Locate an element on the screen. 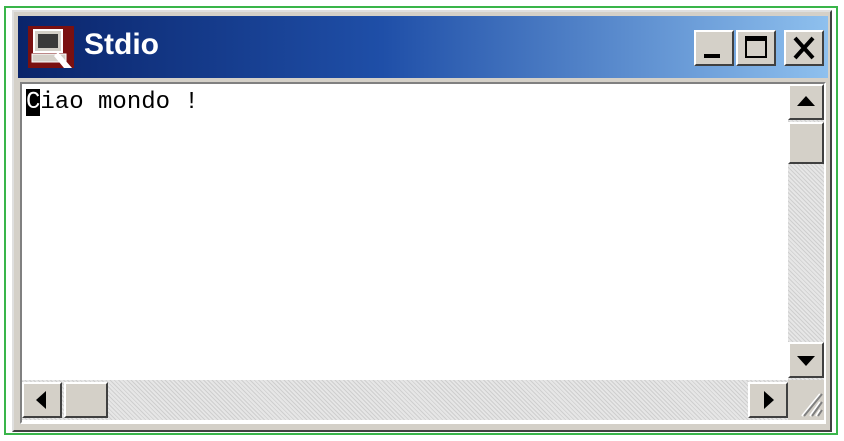 This screenshot has width=844, height=441. scroll-down-button is located at coordinates (806, 360).